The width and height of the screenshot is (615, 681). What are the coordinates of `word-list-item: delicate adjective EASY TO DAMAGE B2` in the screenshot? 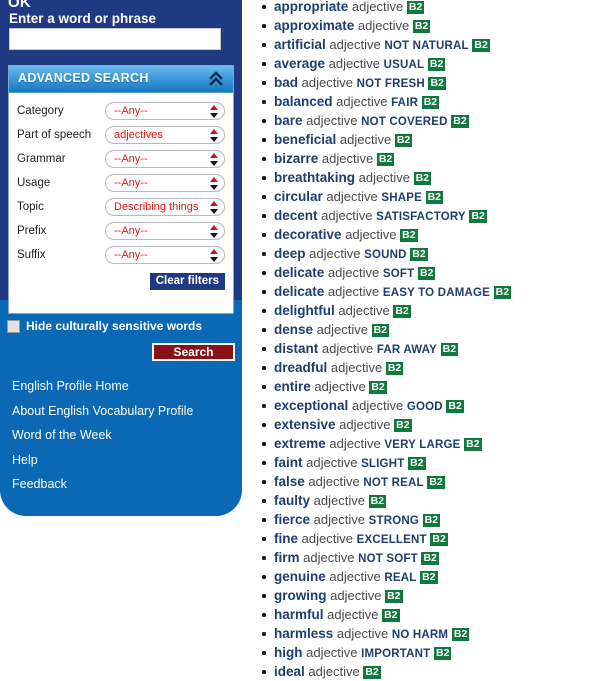 It's located at (436, 291).